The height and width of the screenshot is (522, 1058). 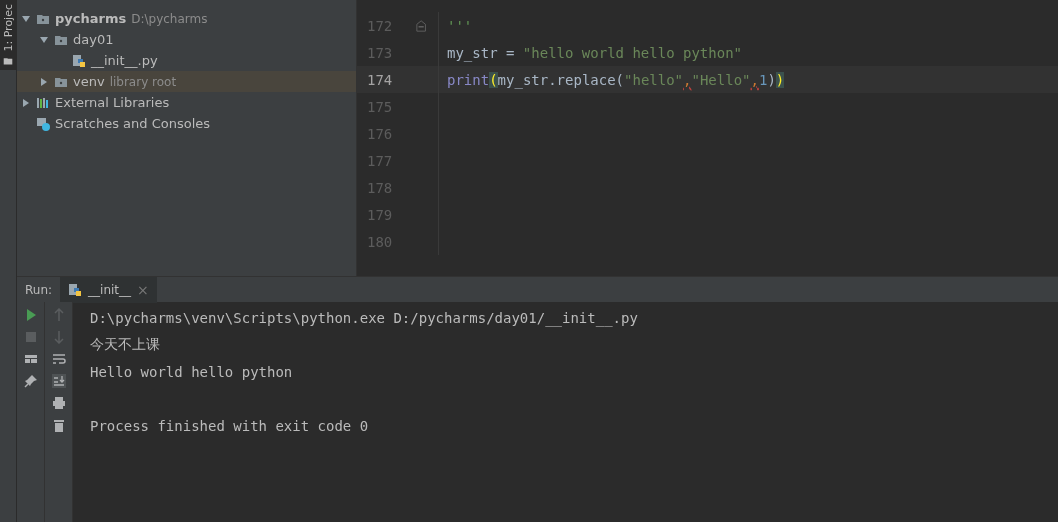 I want to click on tree-item: __init__.py, so click(x=186, y=60).